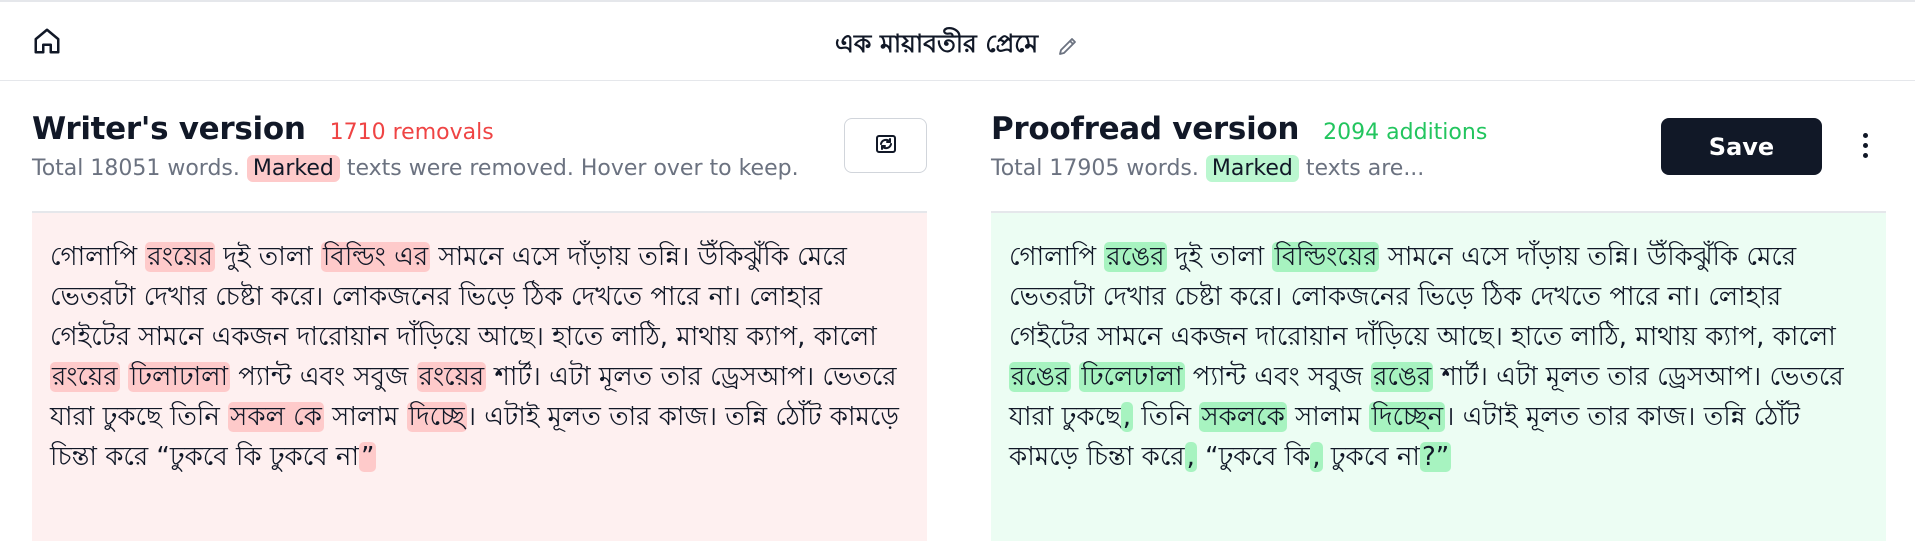 Image resolution: width=1915 pixels, height=541 pixels. What do you see at coordinates (179, 377) in the screenshot?
I see `removed-text-mark: ঢিলাঢালা` at bounding box center [179, 377].